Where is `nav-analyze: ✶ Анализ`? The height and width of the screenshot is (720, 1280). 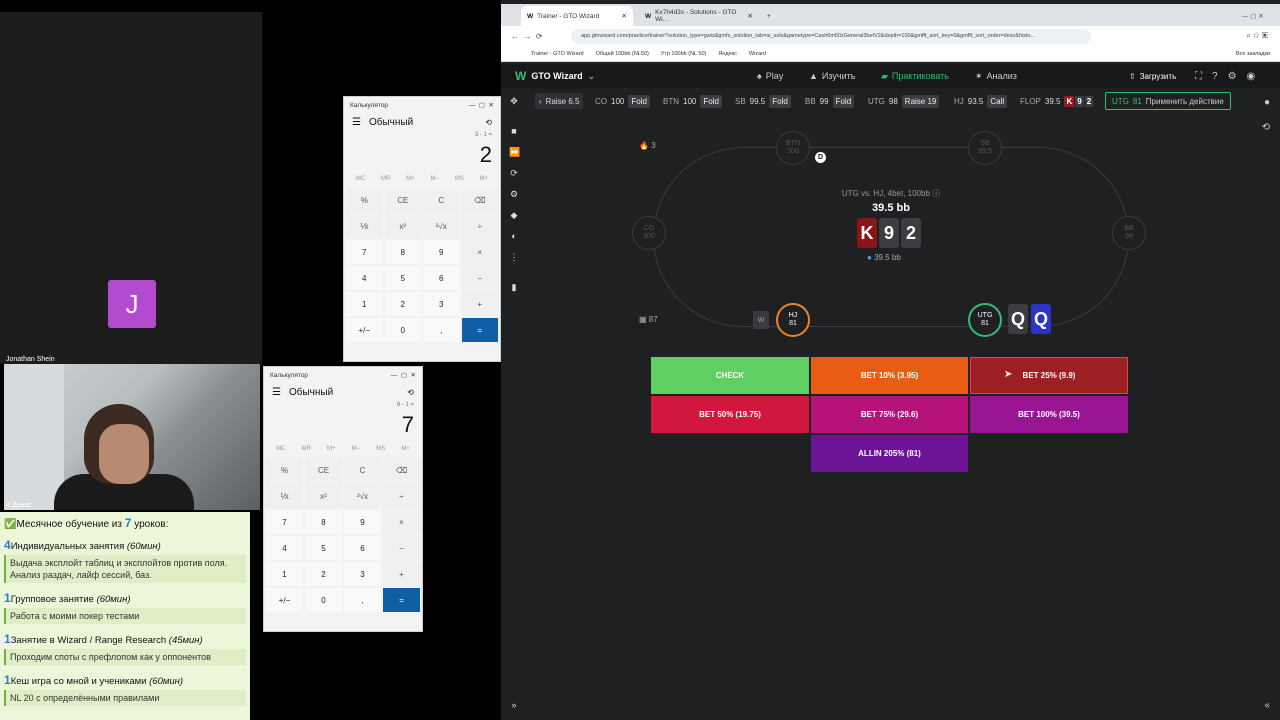
nav-analyze: ✶ Анализ is located at coordinates (996, 76).